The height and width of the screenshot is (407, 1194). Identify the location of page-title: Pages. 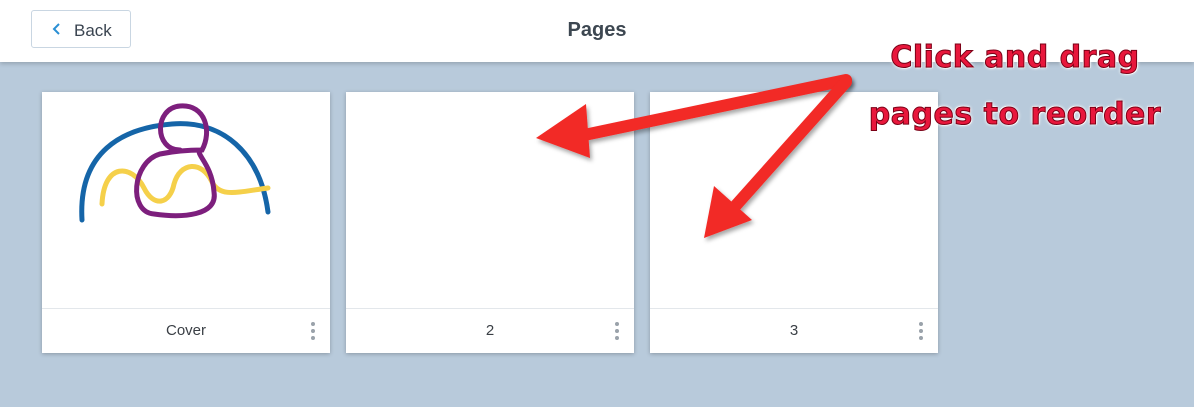
(597, 30).